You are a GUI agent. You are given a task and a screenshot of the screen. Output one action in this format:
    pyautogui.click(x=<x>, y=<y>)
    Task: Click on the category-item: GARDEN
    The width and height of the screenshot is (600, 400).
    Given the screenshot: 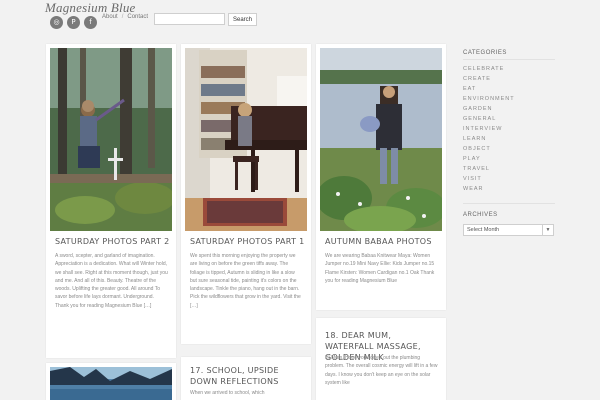 What is the action you would take?
    pyautogui.click(x=509, y=109)
    